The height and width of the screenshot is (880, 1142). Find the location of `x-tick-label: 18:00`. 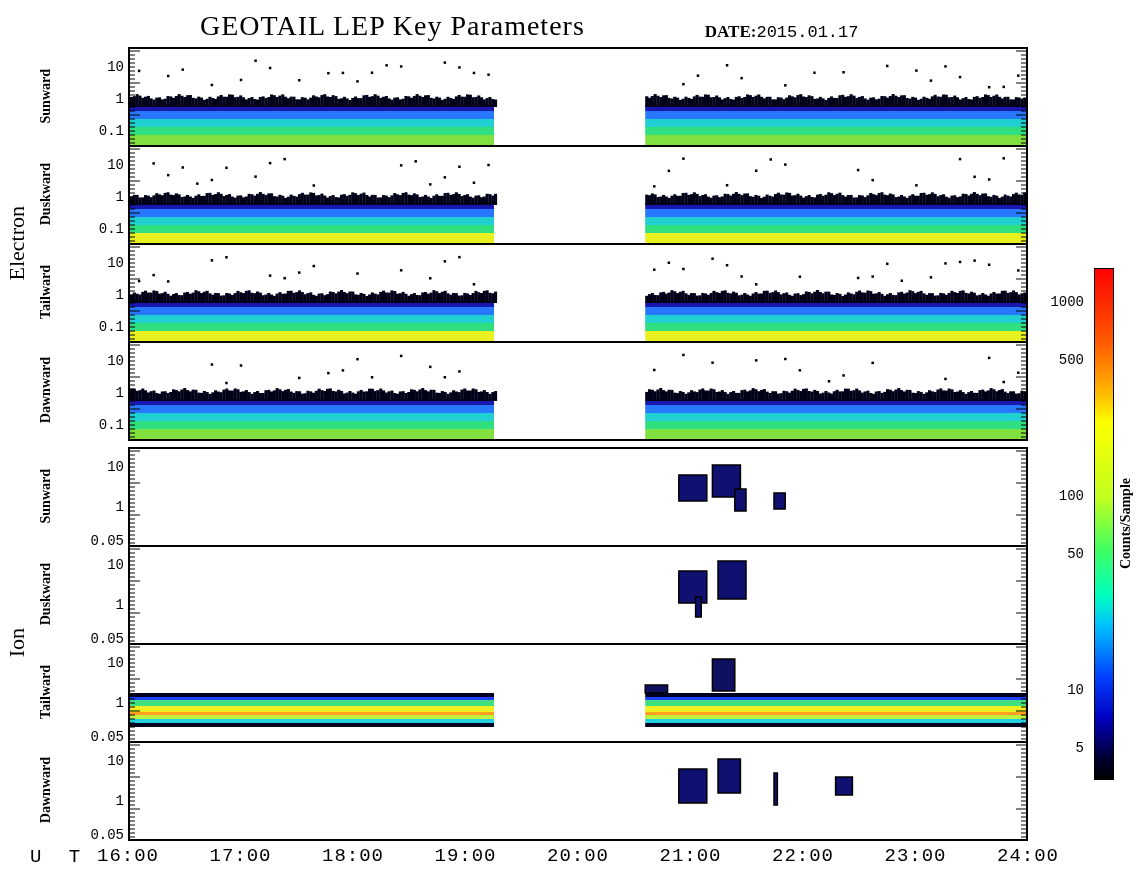

x-tick-label: 18:00 is located at coordinates (353, 856).